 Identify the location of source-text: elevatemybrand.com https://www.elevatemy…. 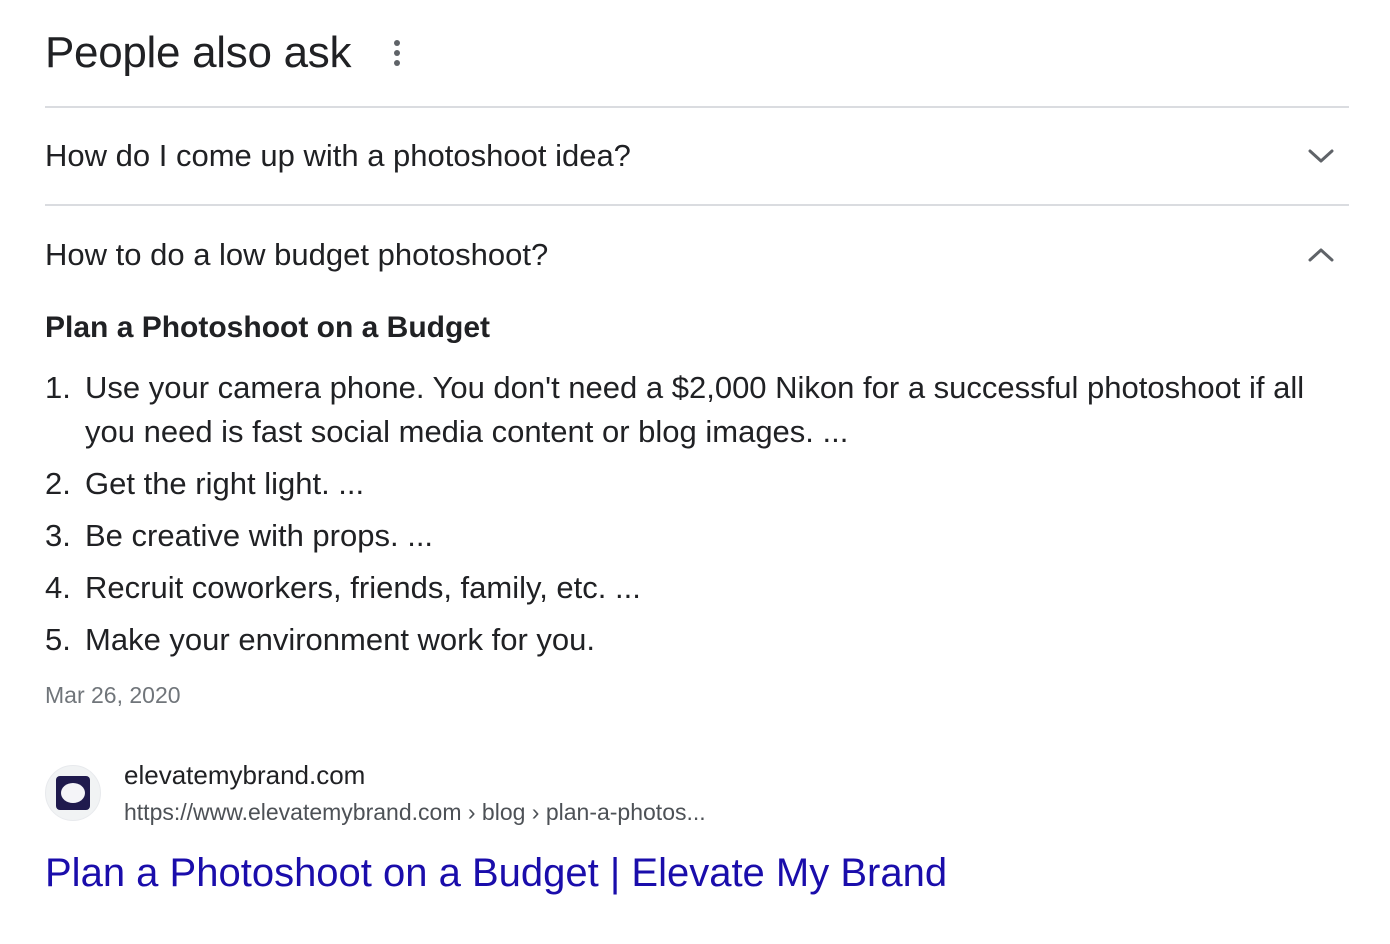
(415, 793).